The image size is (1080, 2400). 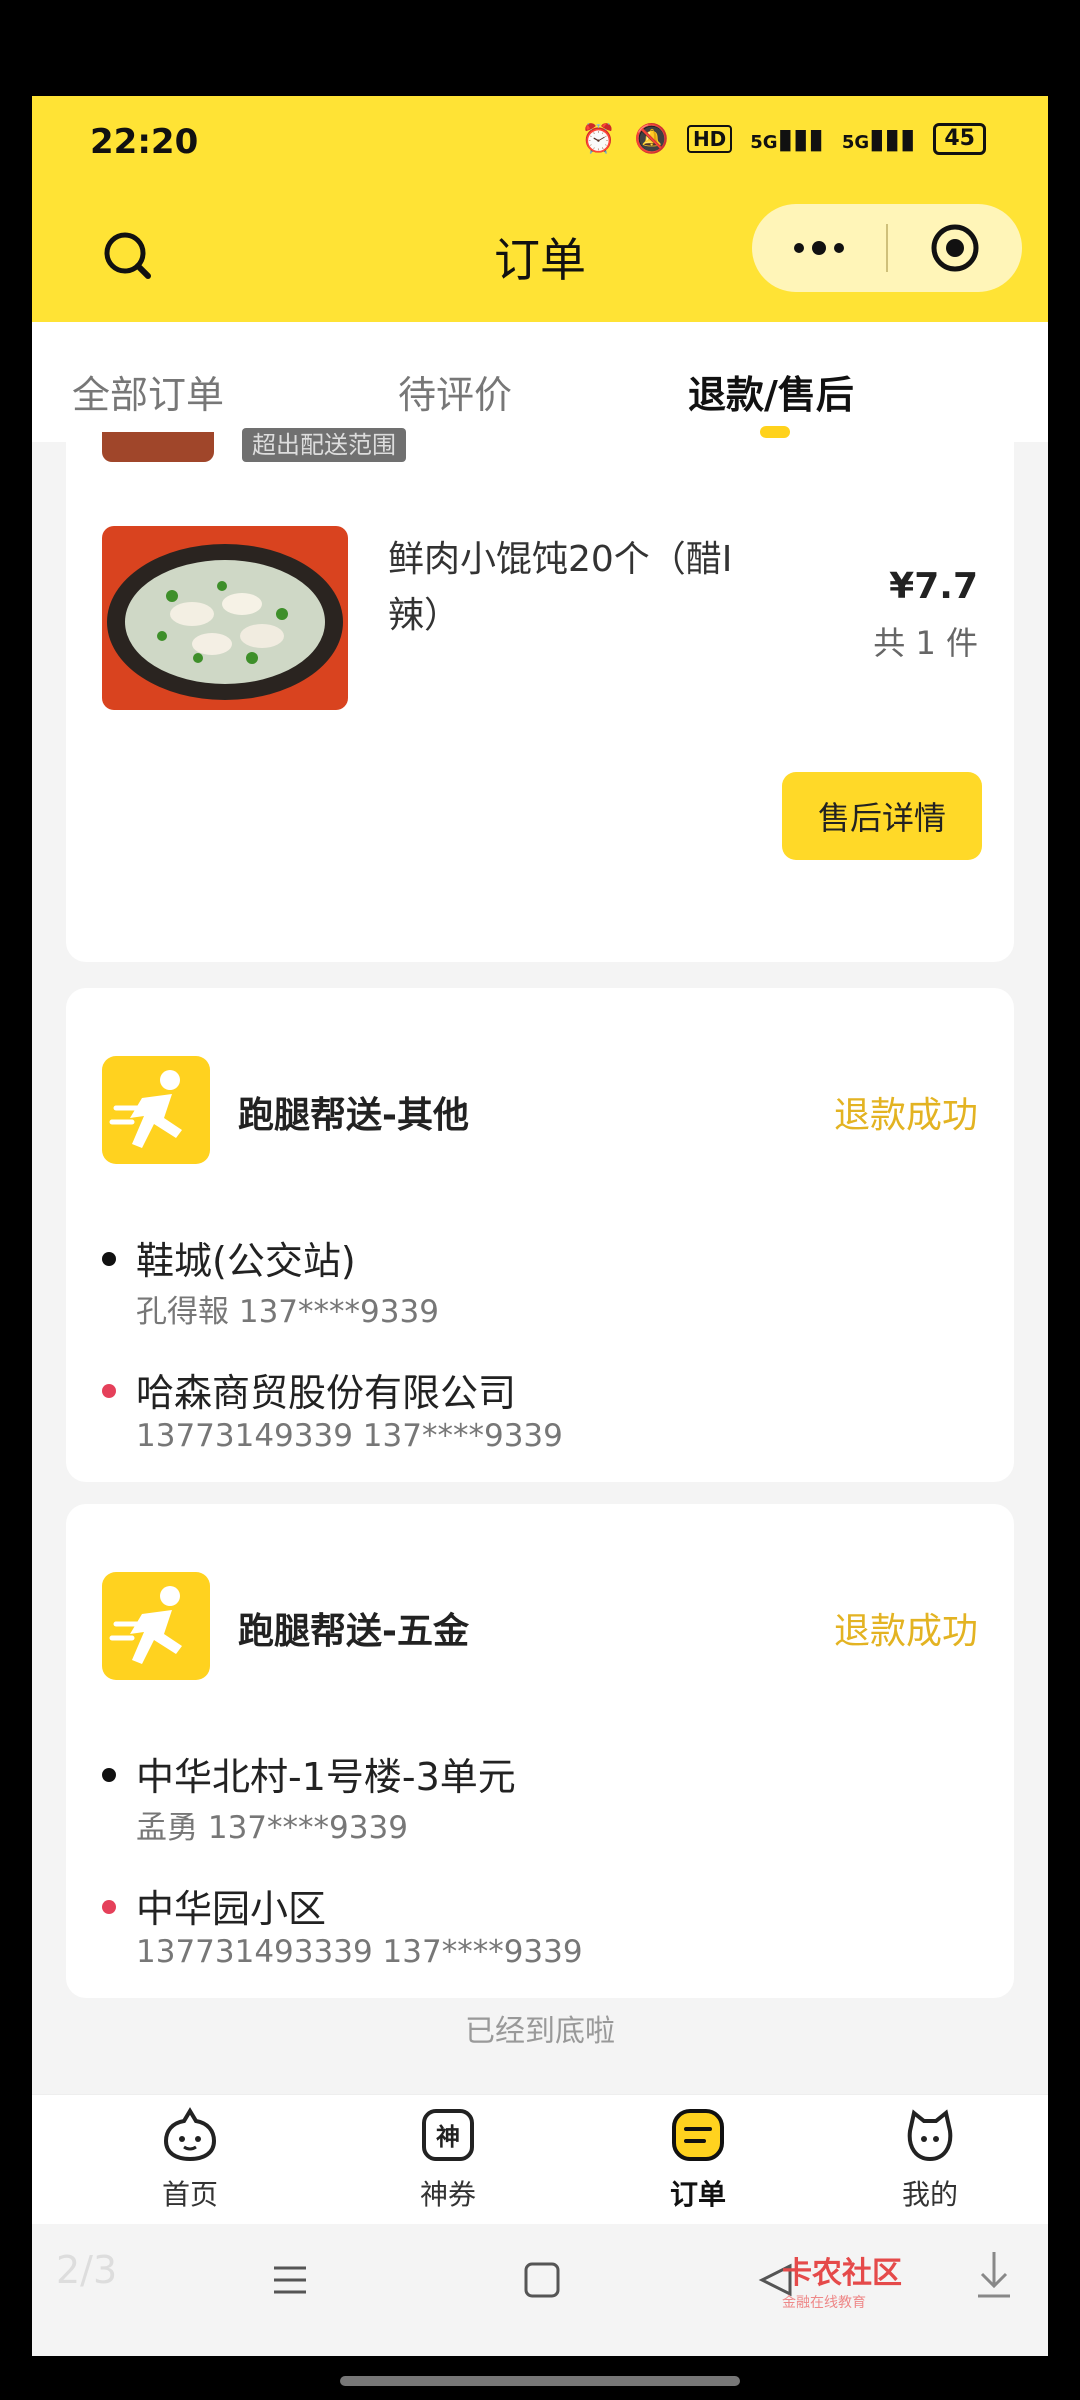 What do you see at coordinates (698, 2135) in the screenshot?
I see `order-icon` at bounding box center [698, 2135].